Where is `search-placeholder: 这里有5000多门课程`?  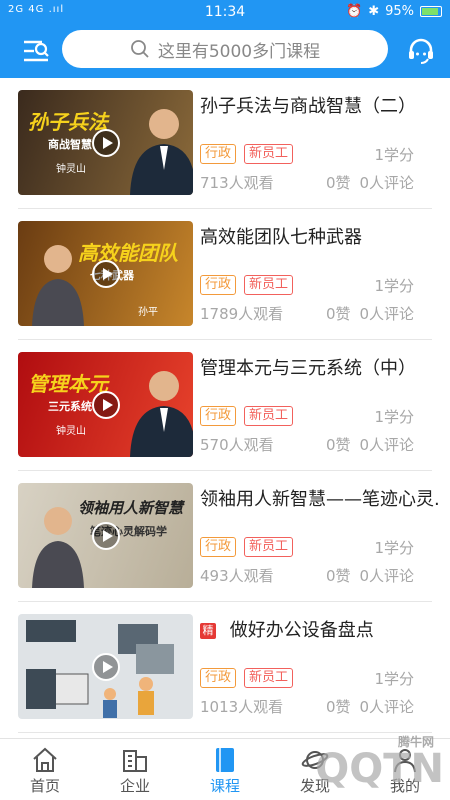
search-placeholder: 这里有5000多门课程 is located at coordinates (239, 51).